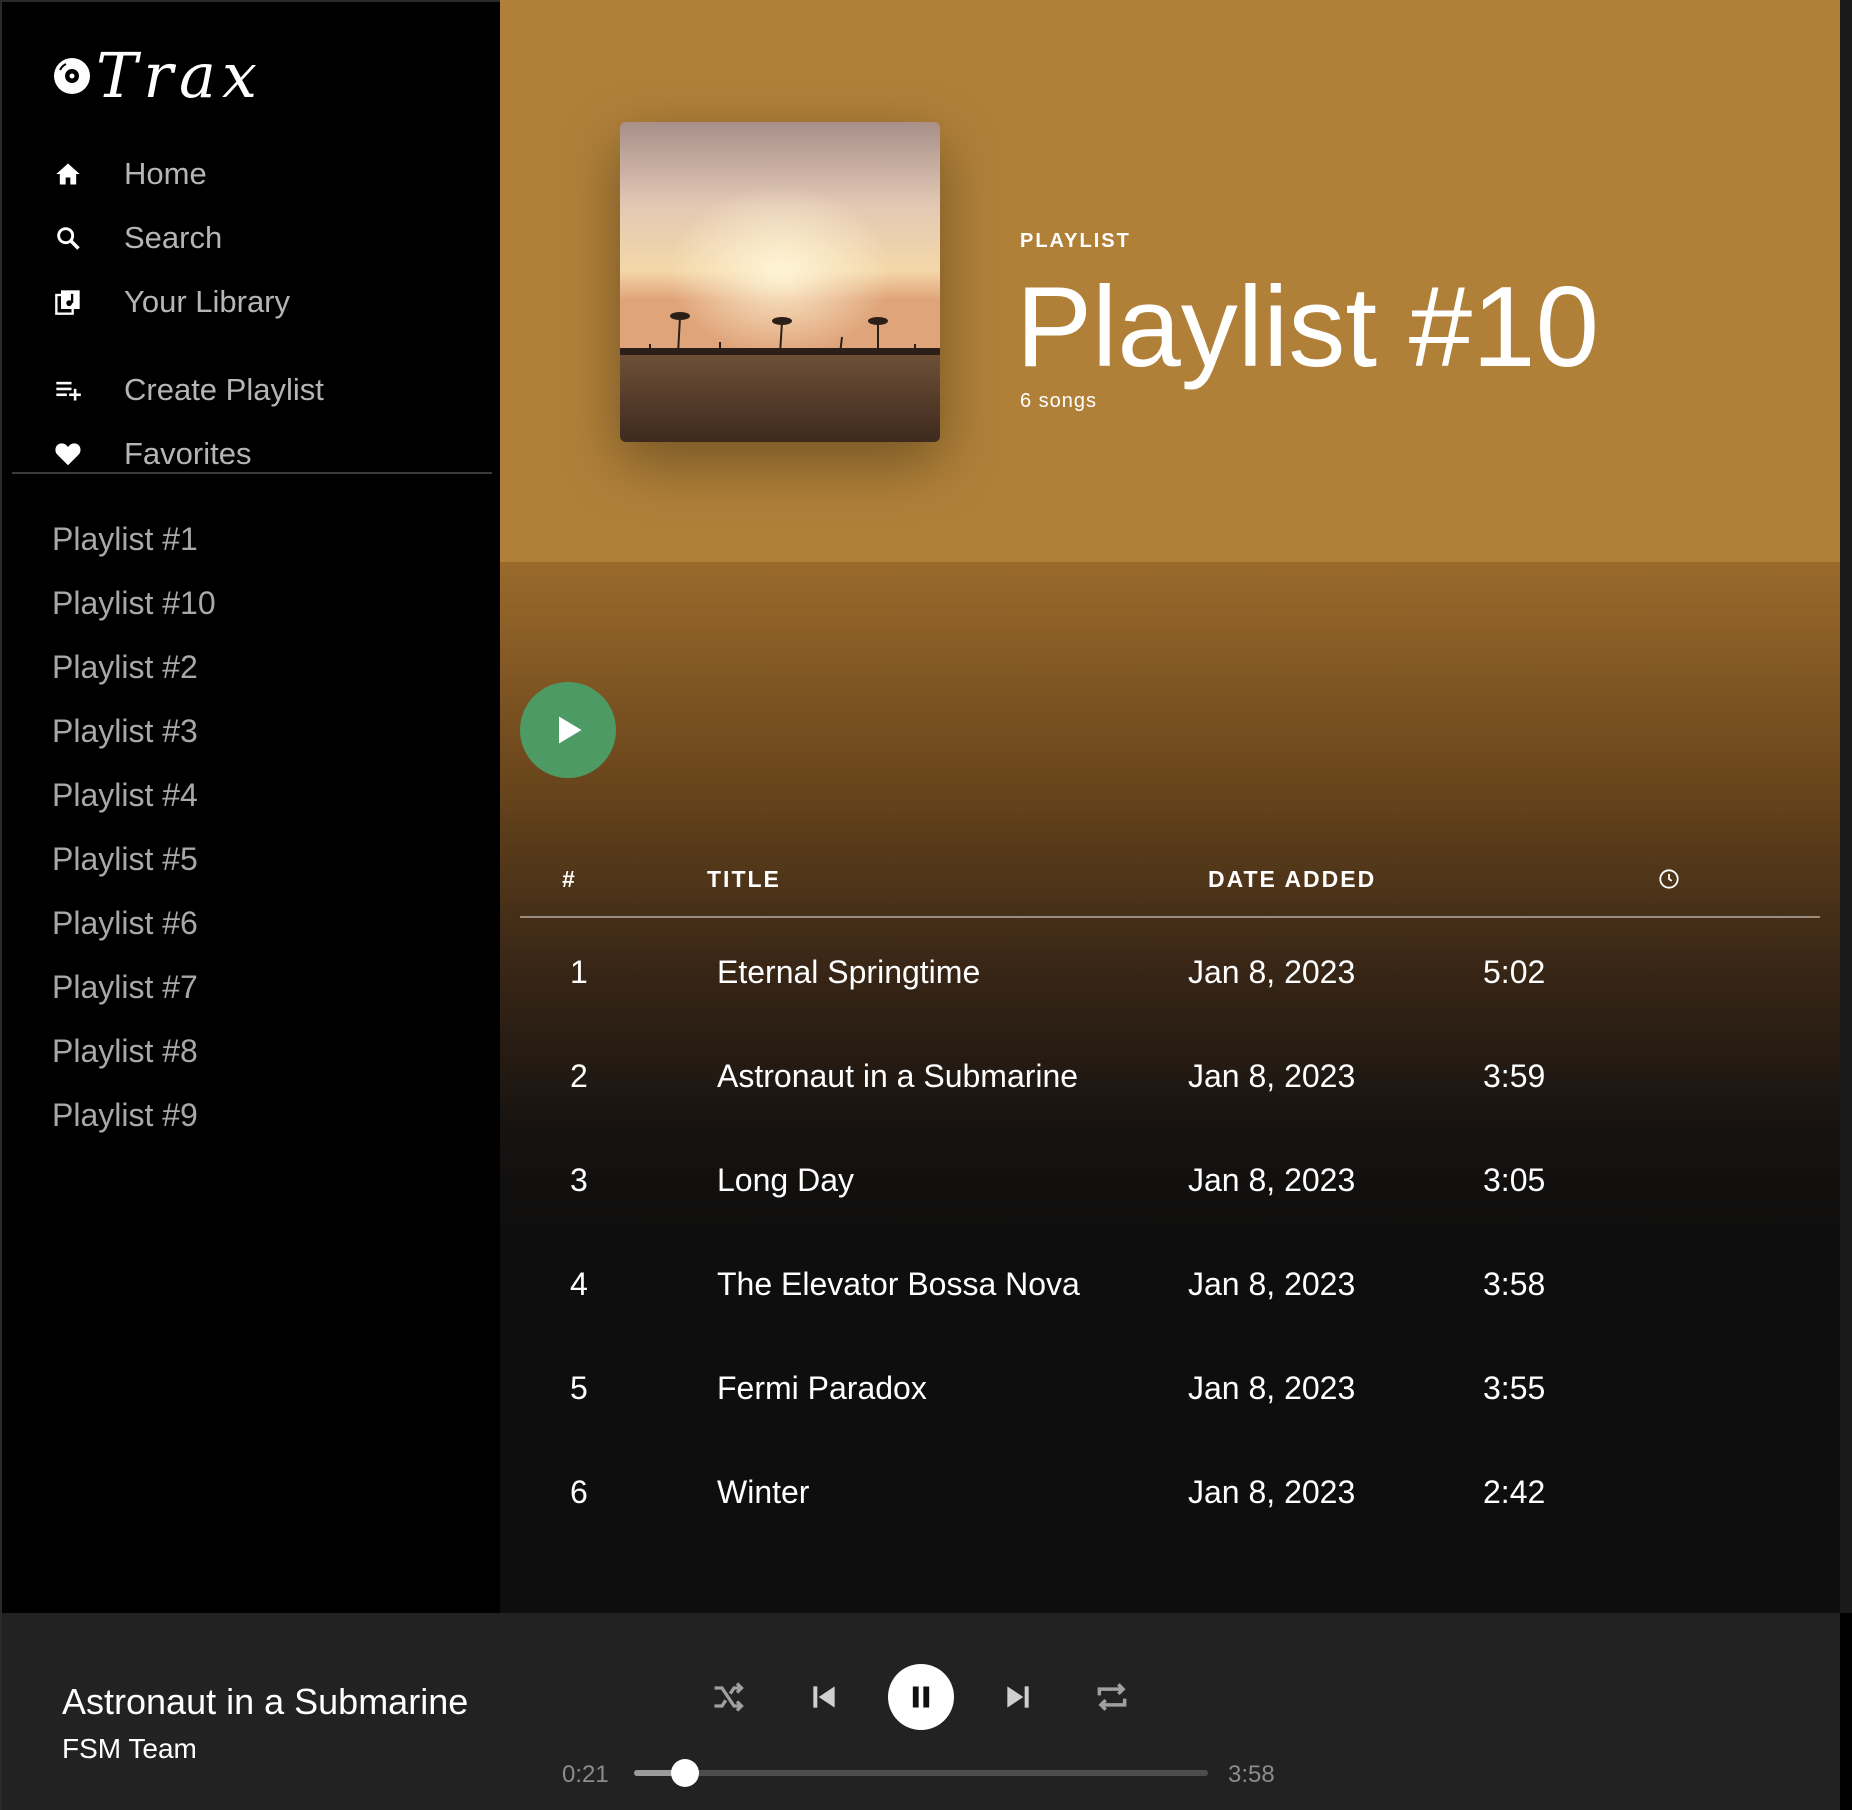  Describe the element at coordinates (262, 539) in the screenshot. I see `sidebar-playlist-item: Playlist #1` at that location.